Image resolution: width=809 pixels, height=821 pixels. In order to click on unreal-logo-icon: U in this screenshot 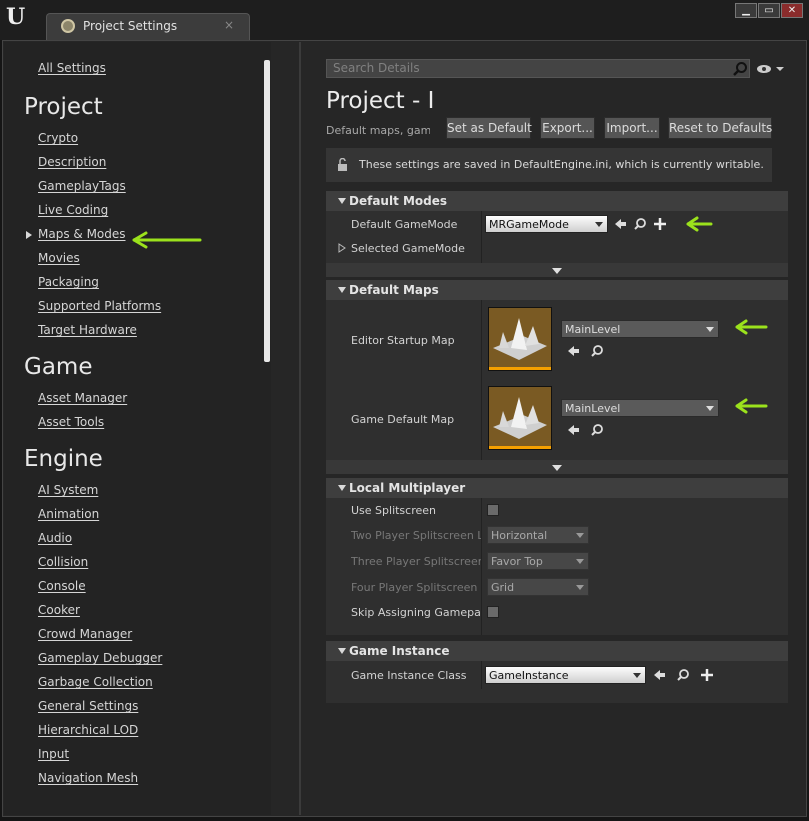, I will do `click(16, 17)`.